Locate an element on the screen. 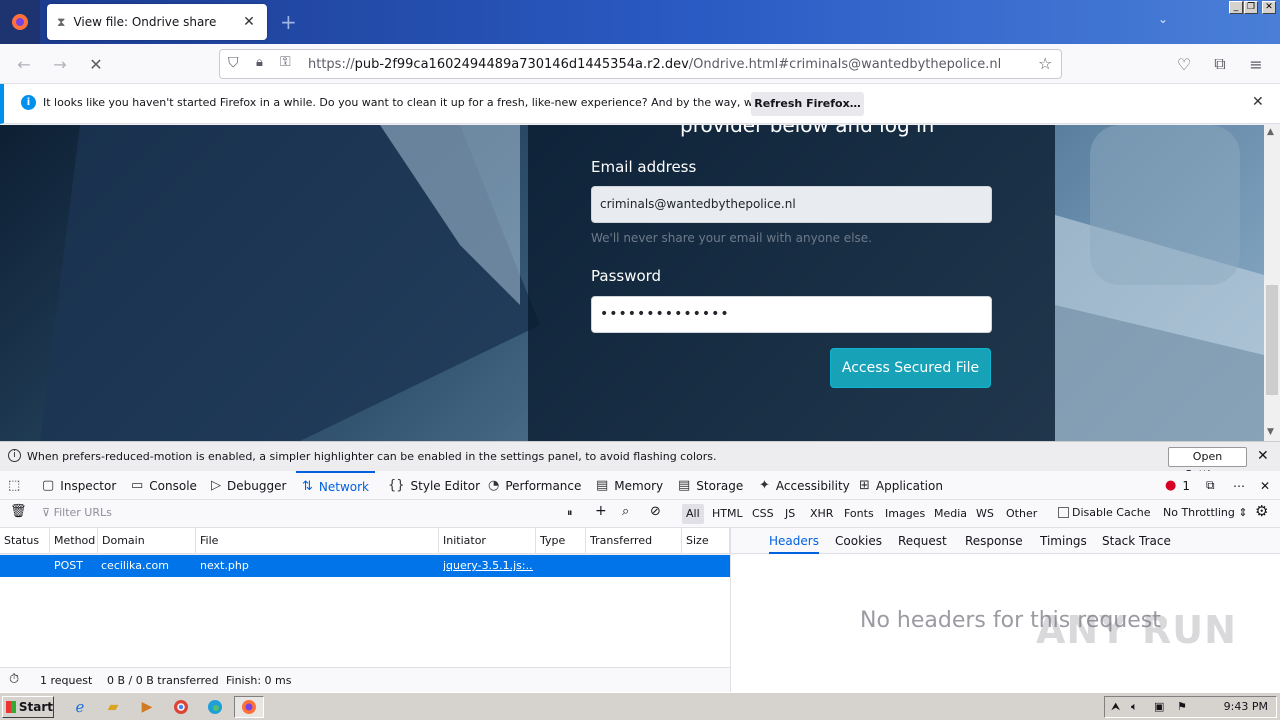 The height and width of the screenshot is (720, 1280). minimize-button: _ is located at coordinates (1236, 7).